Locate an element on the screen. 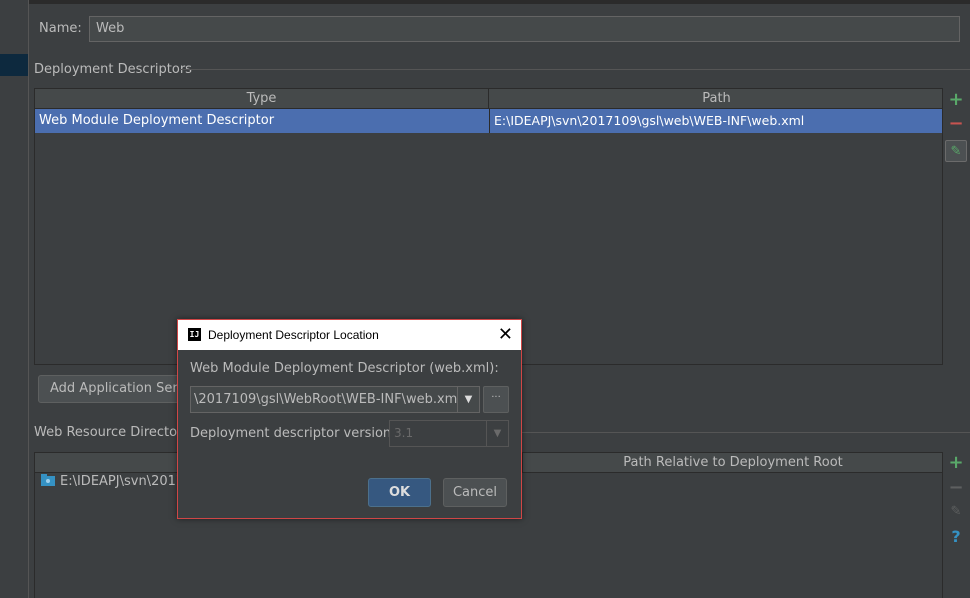 The image size is (970, 598). edit-descriptor-button: ✎ is located at coordinates (956, 151).